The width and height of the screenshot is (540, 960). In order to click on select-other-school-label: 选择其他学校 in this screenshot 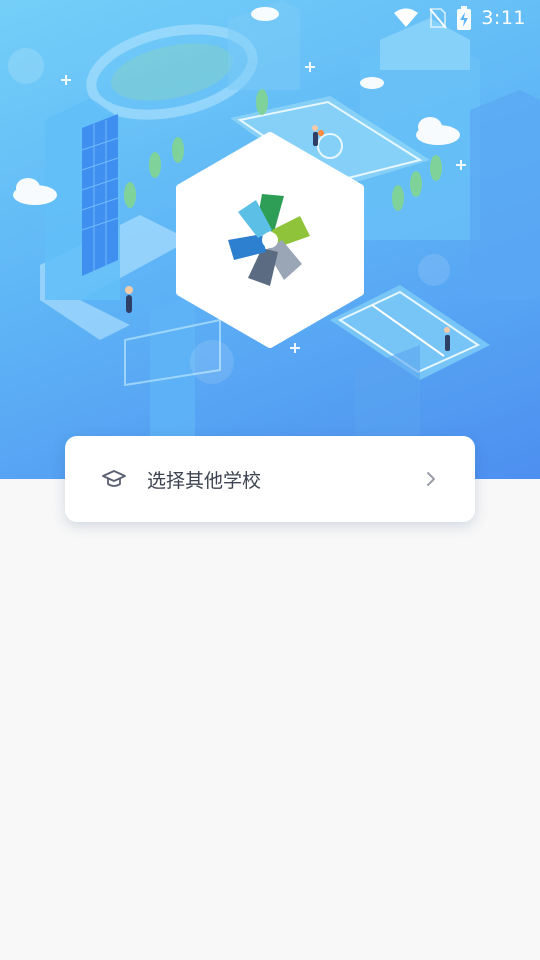, I will do `click(204, 480)`.